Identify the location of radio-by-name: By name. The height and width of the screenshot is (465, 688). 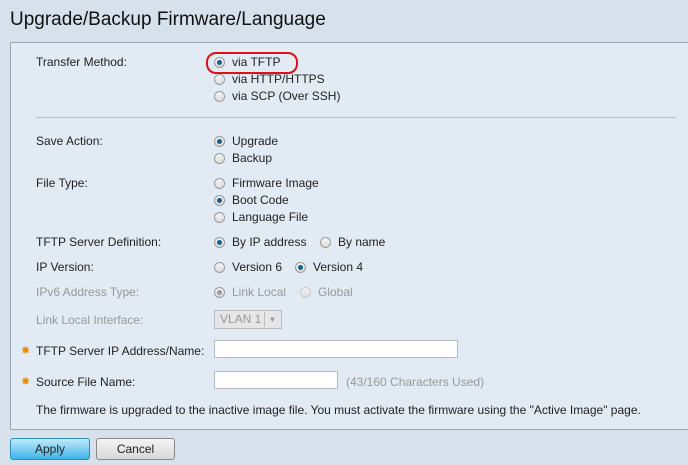
(352, 242).